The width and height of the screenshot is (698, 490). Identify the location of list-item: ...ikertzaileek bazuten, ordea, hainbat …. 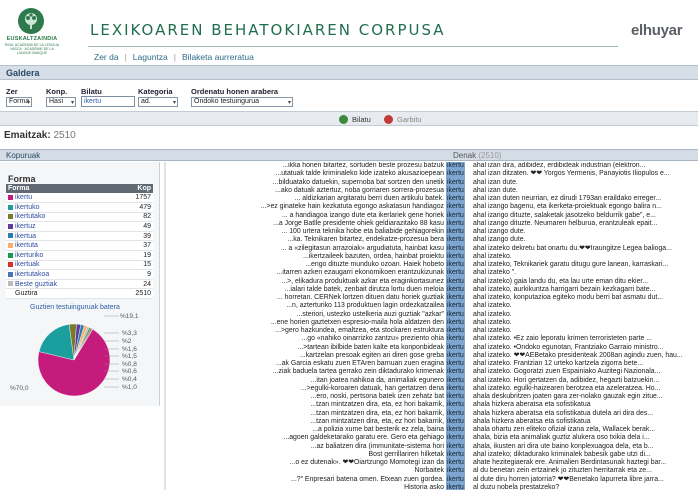
(432, 256).